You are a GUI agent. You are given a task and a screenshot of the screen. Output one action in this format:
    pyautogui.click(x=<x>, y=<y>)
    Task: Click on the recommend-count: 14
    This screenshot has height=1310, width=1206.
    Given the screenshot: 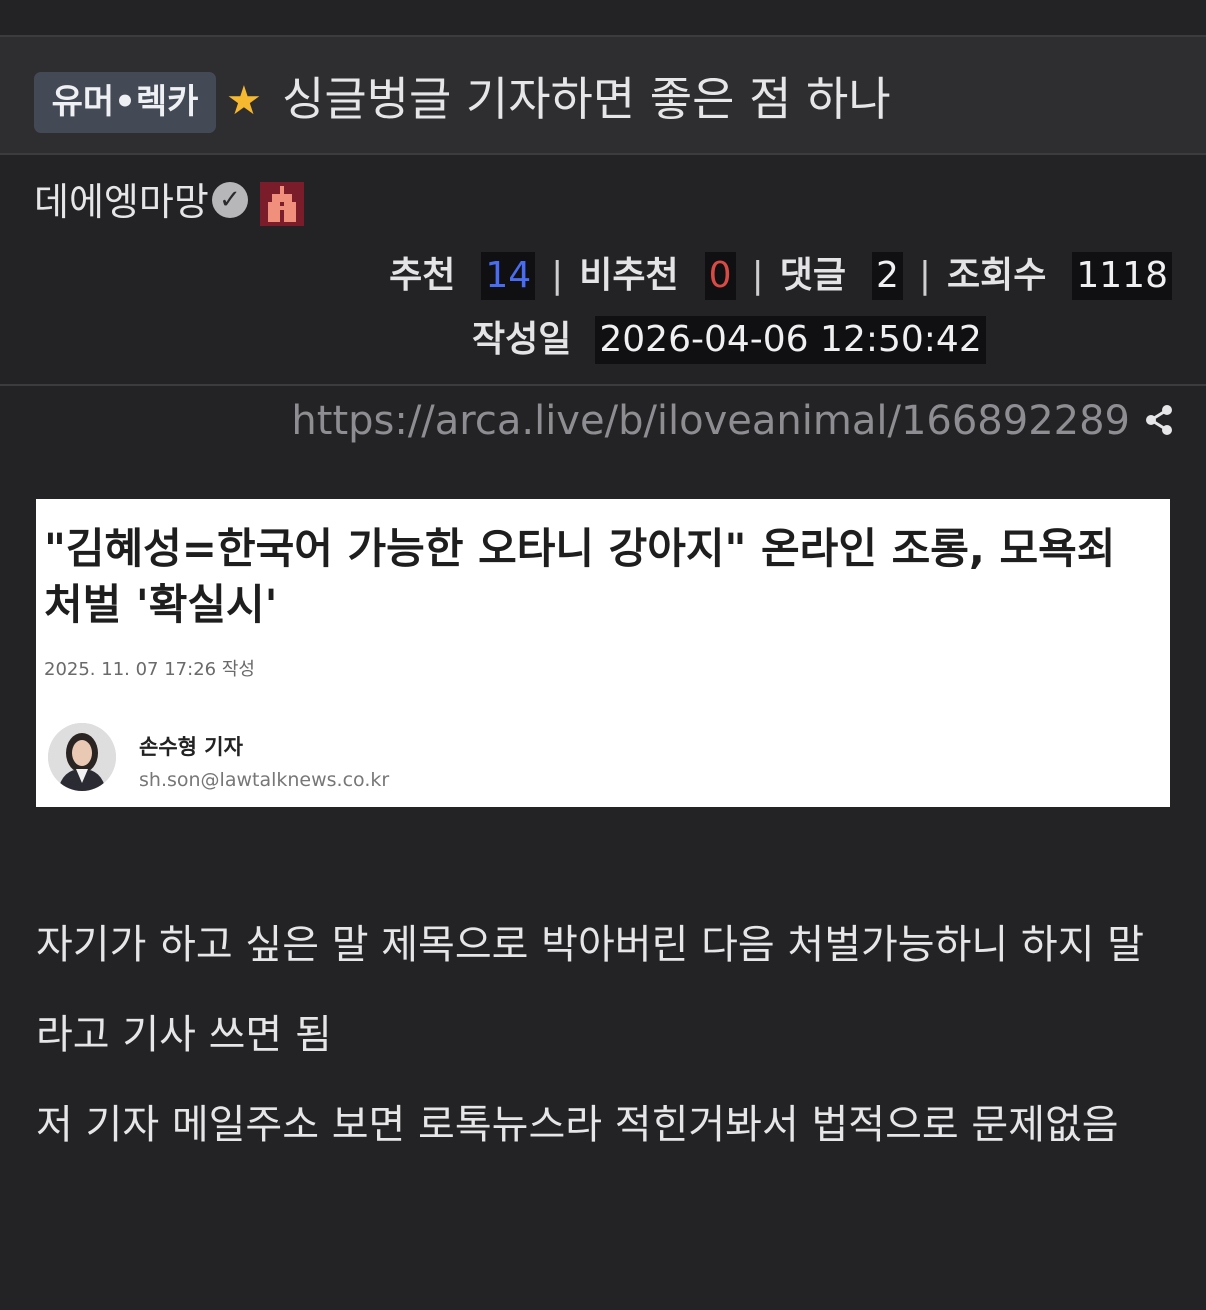 What is the action you would take?
    pyautogui.click(x=508, y=276)
    